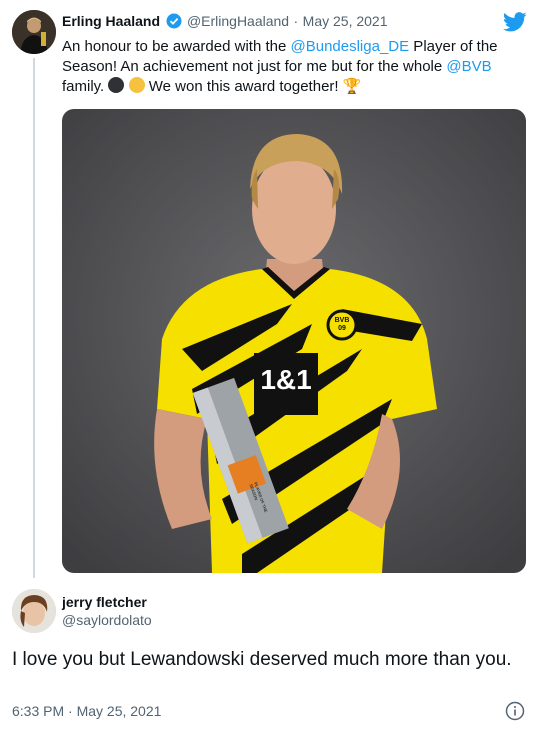 The width and height of the screenshot is (542, 730). I want to click on reply-author-handle: @saylordolato, so click(107, 620).